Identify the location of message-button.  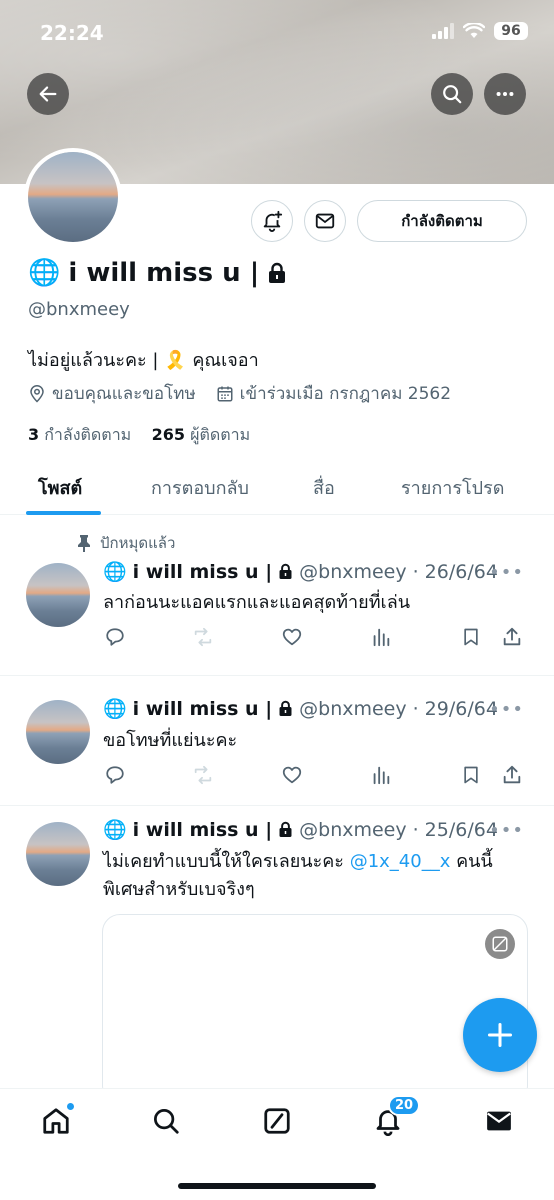
(325, 221).